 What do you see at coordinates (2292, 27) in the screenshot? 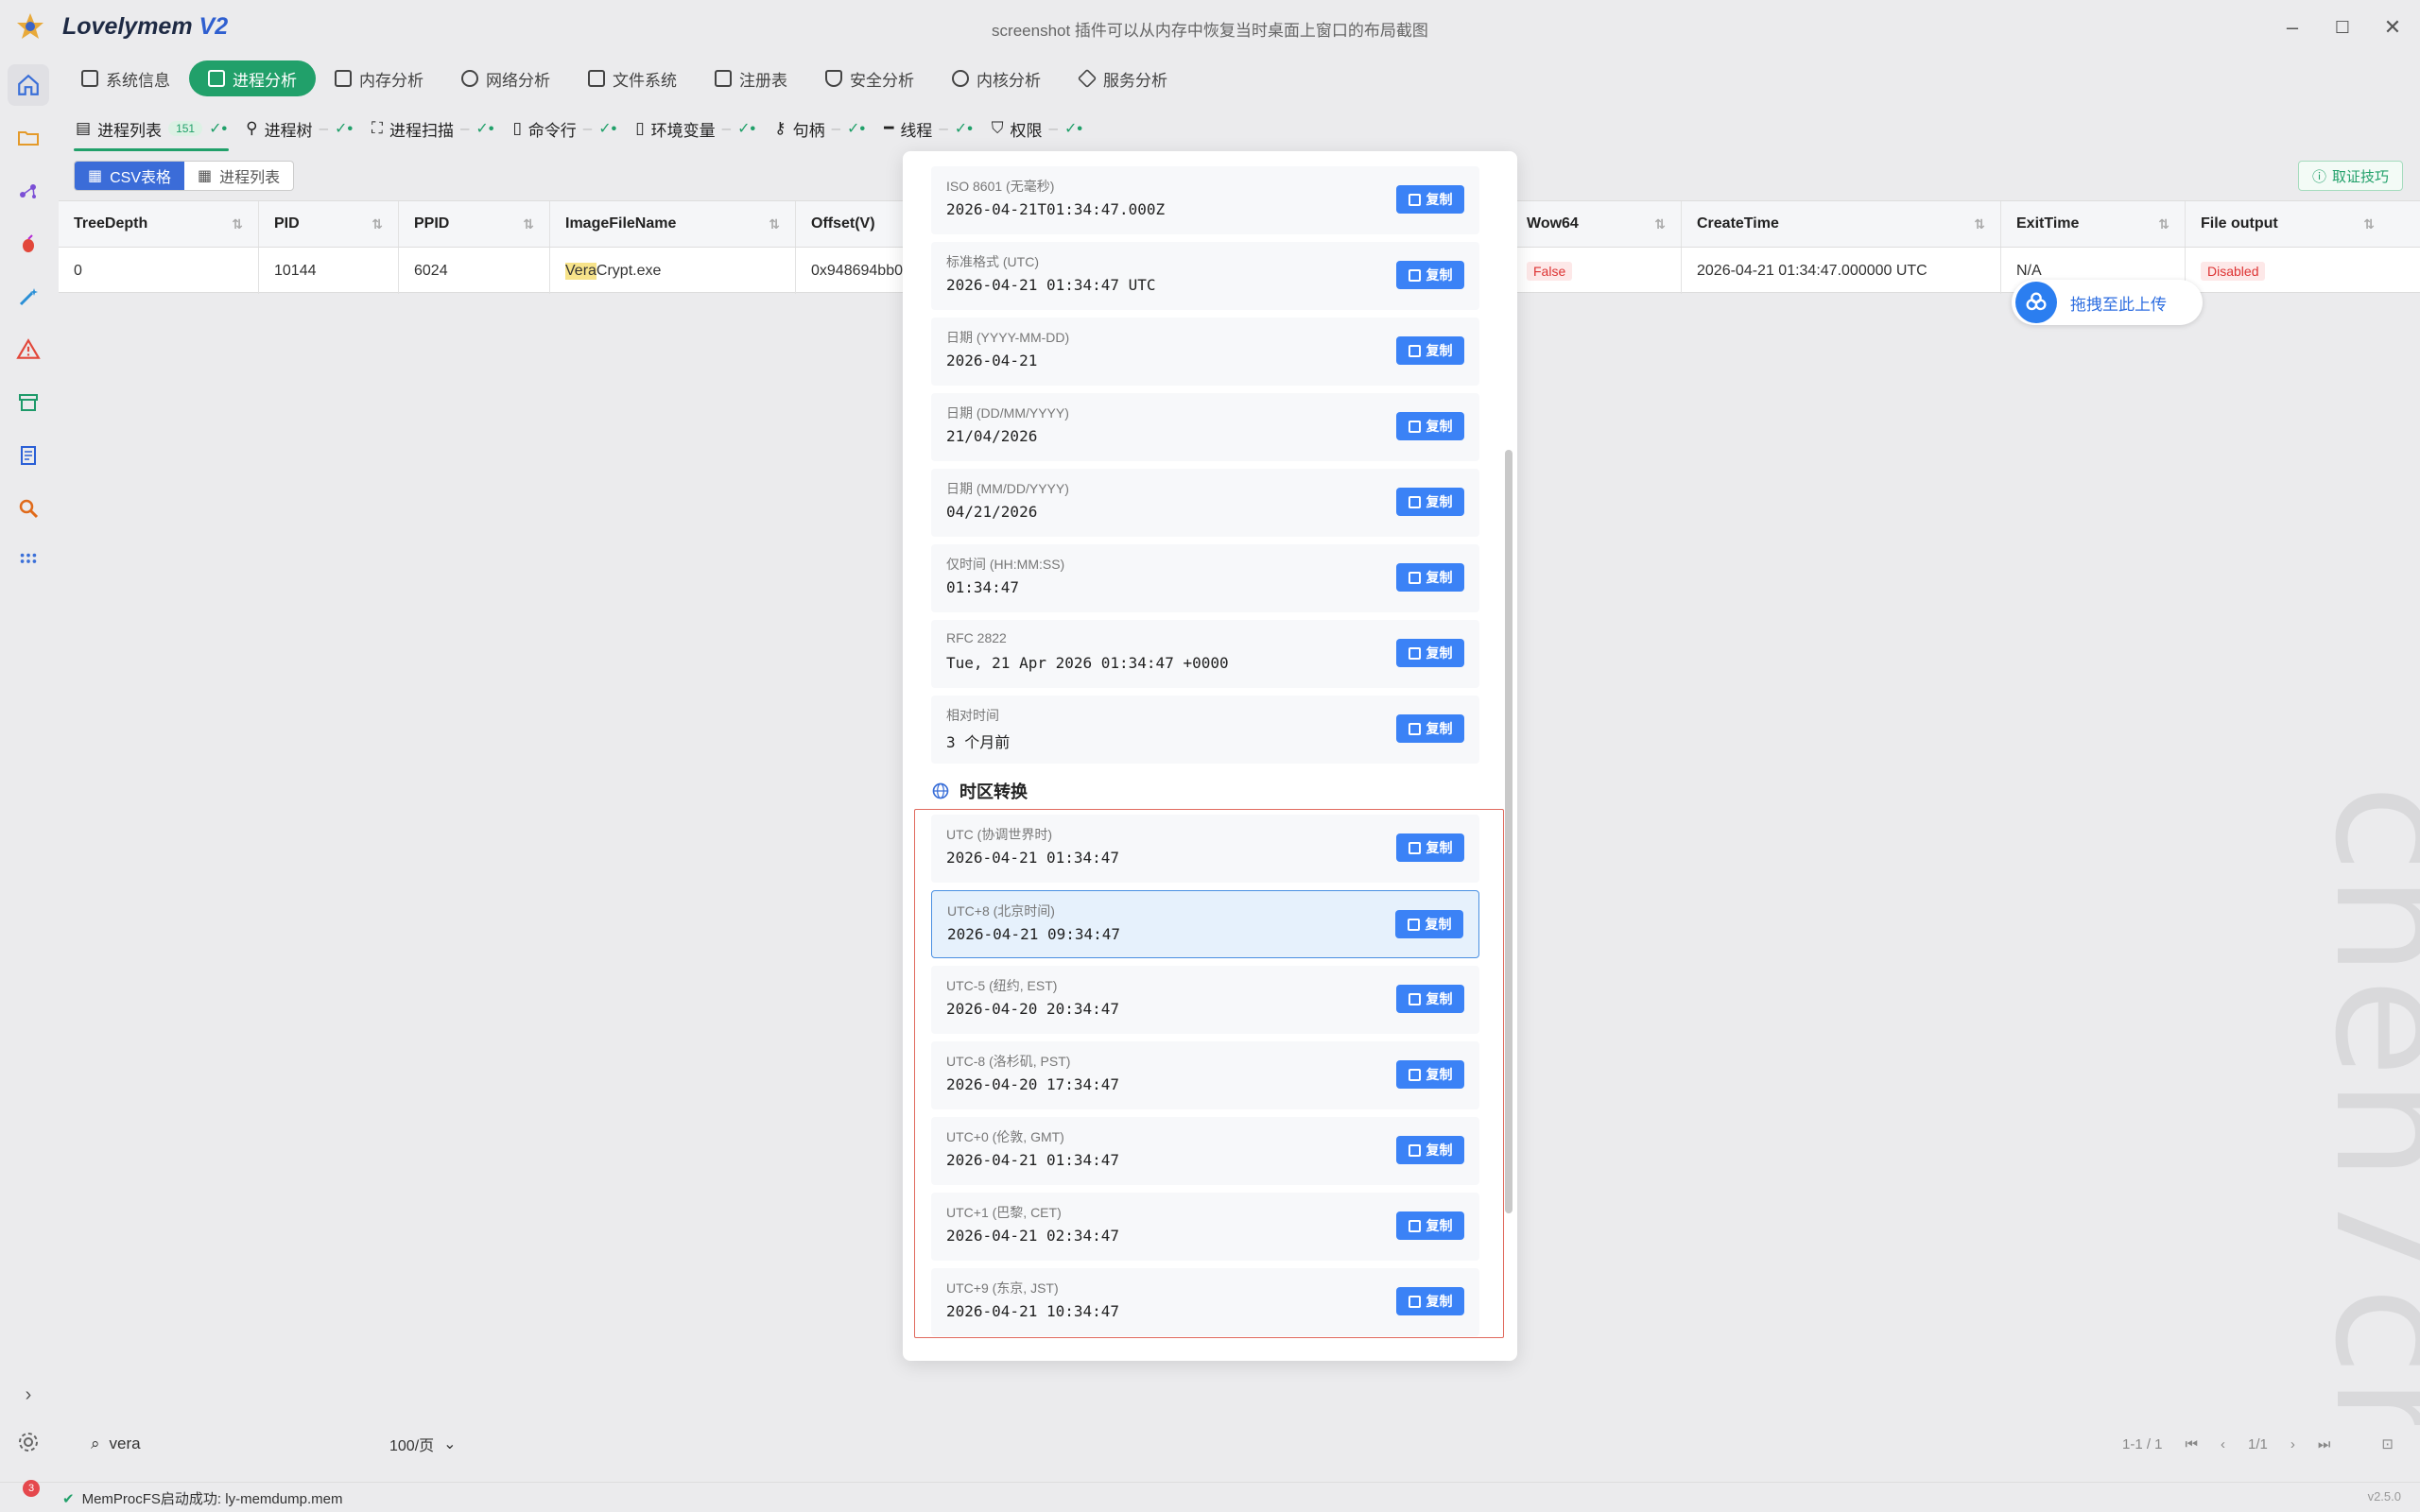
I see `minimize-button: –` at bounding box center [2292, 27].